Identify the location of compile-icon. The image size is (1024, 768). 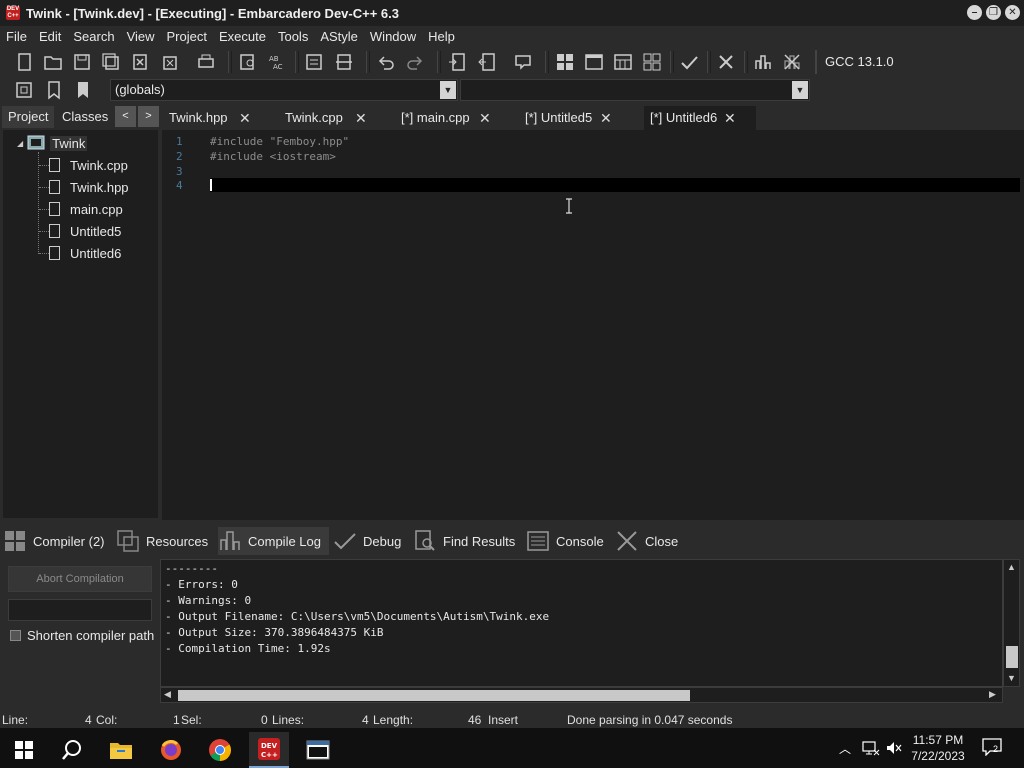
(565, 62).